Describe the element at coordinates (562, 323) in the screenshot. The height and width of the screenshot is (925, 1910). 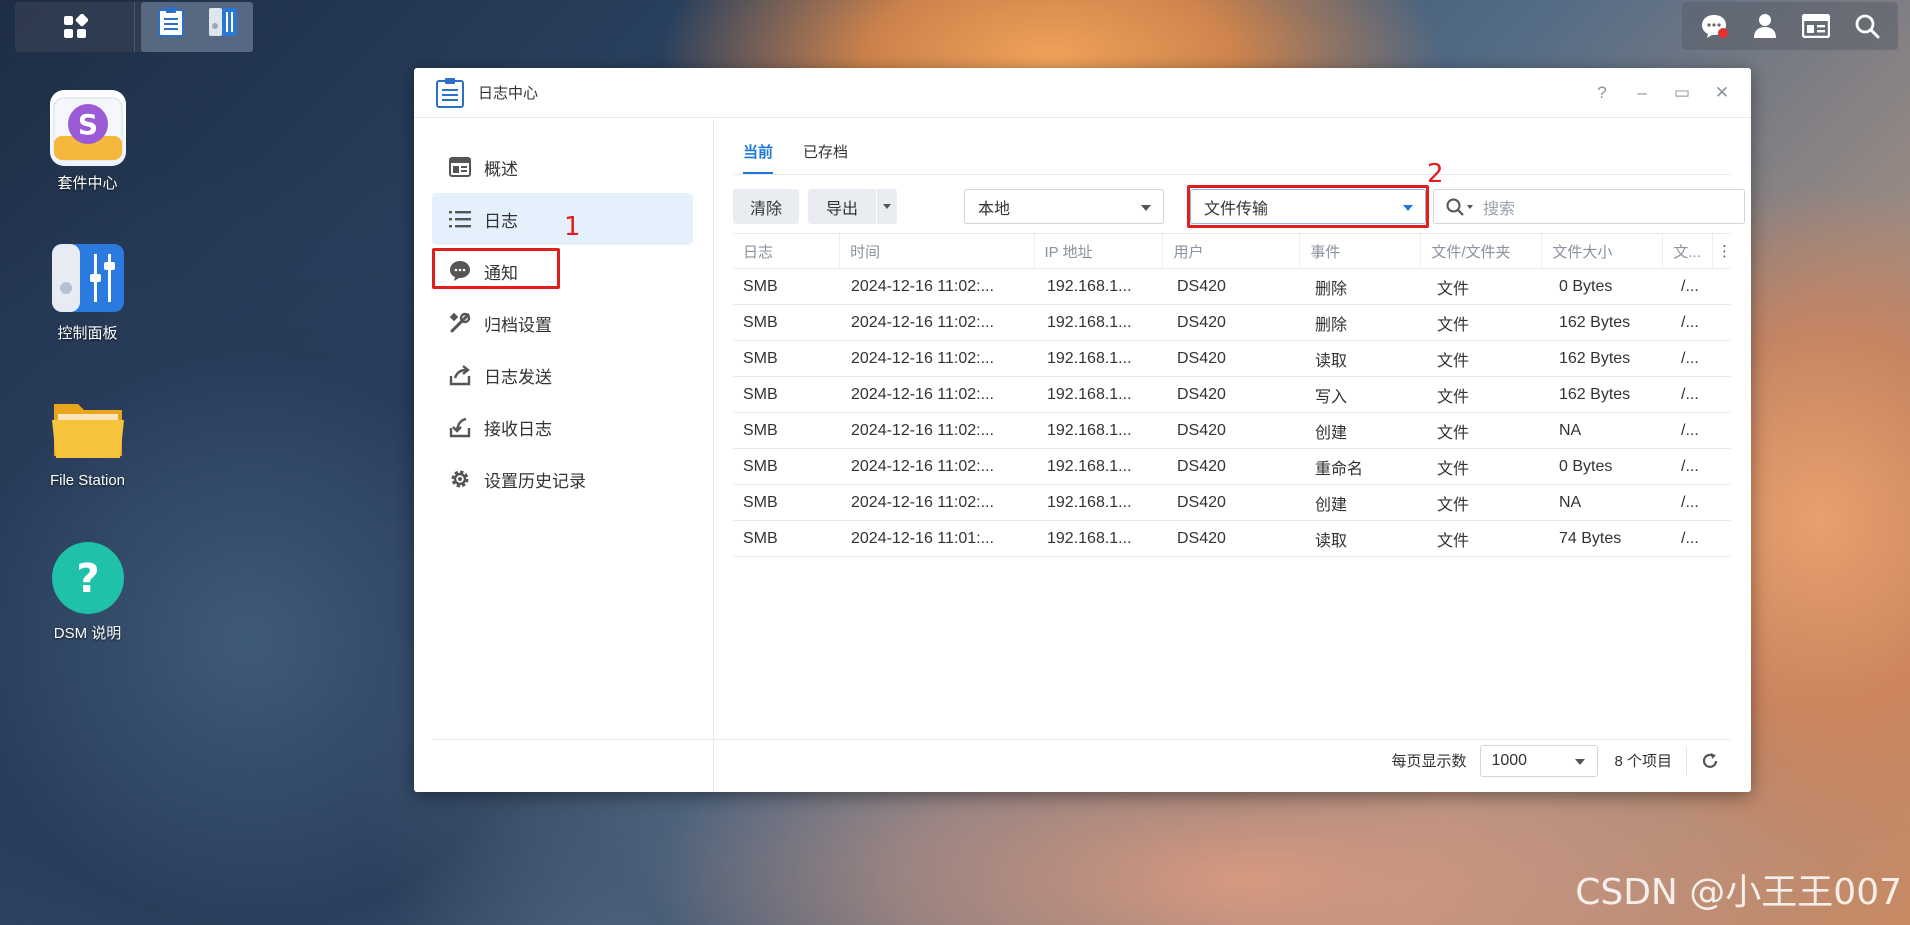
I see `sidebar-item-archive-settings: 归档设置` at that location.